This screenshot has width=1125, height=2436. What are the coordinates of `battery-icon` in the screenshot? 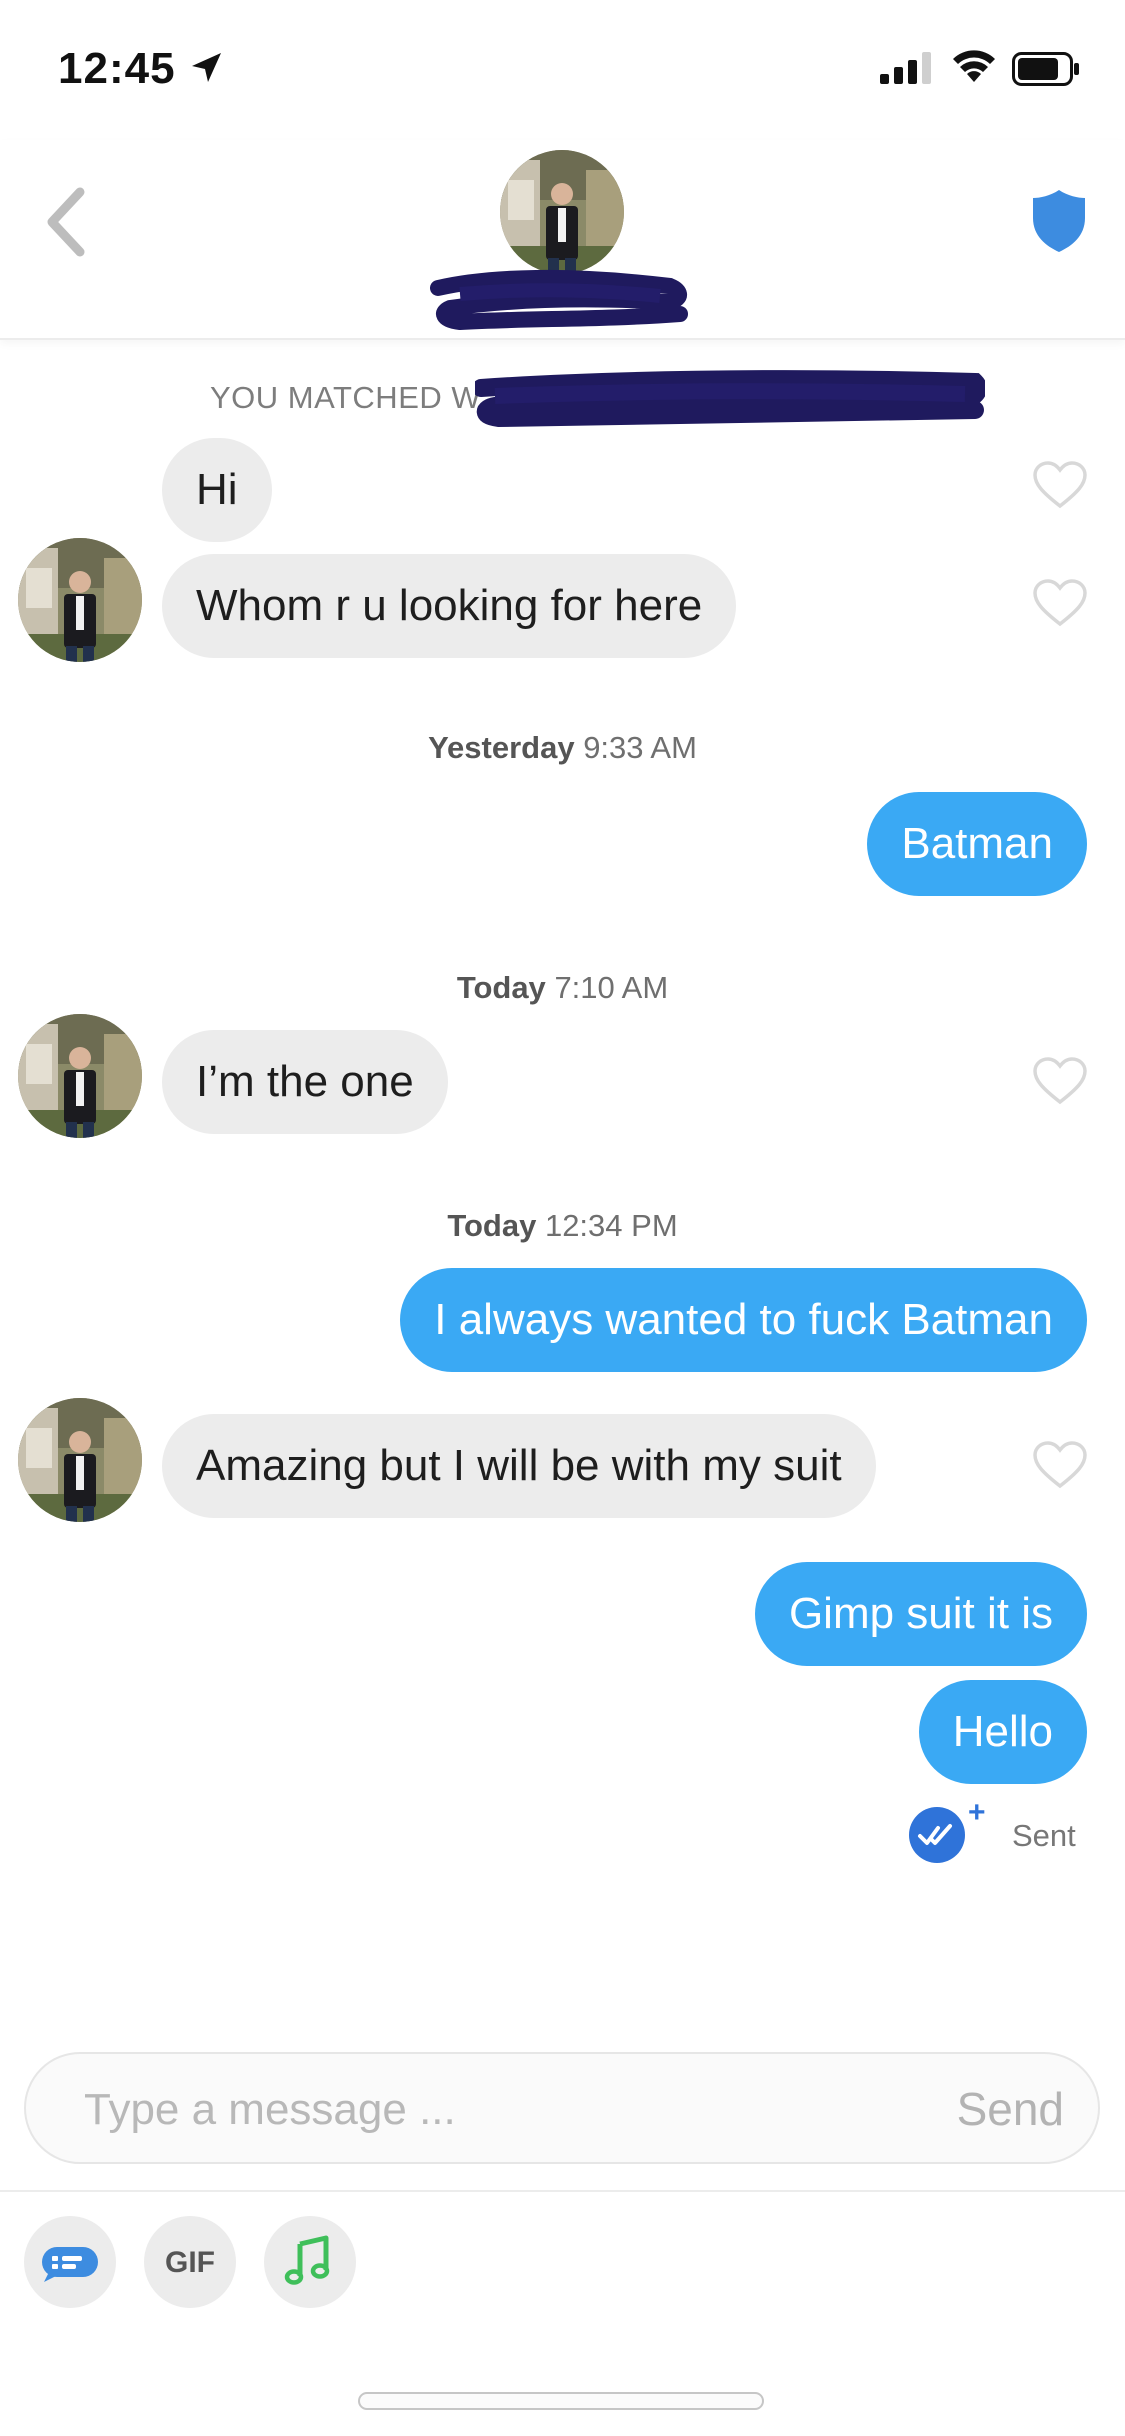 It's located at (1045, 69).